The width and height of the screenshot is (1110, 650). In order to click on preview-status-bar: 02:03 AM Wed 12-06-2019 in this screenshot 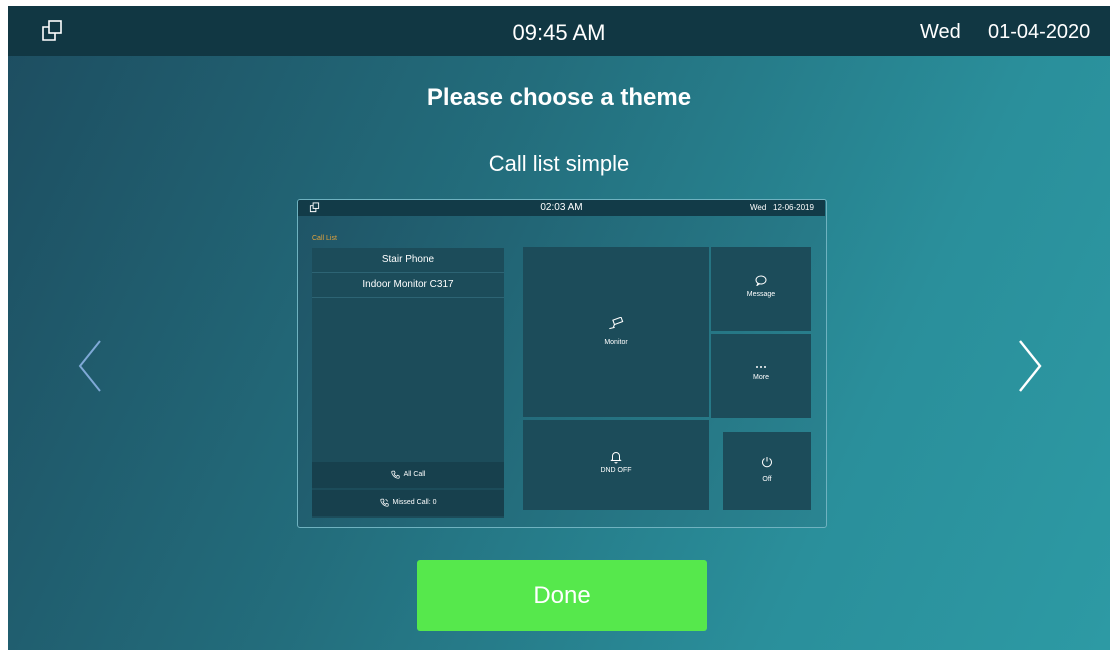, I will do `click(561, 208)`.